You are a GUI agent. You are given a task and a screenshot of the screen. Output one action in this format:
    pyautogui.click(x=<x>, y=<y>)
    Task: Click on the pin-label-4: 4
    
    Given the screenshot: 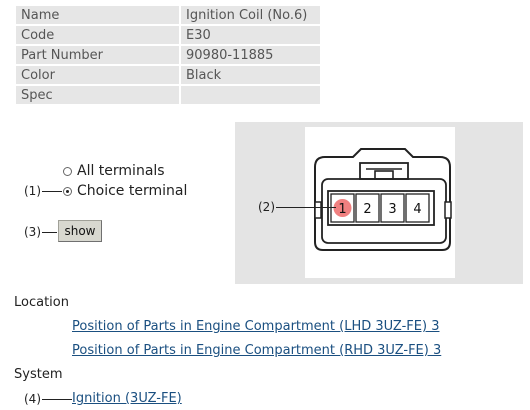 What is the action you would take?
    pyautogui.click(x=417, y=209)
    